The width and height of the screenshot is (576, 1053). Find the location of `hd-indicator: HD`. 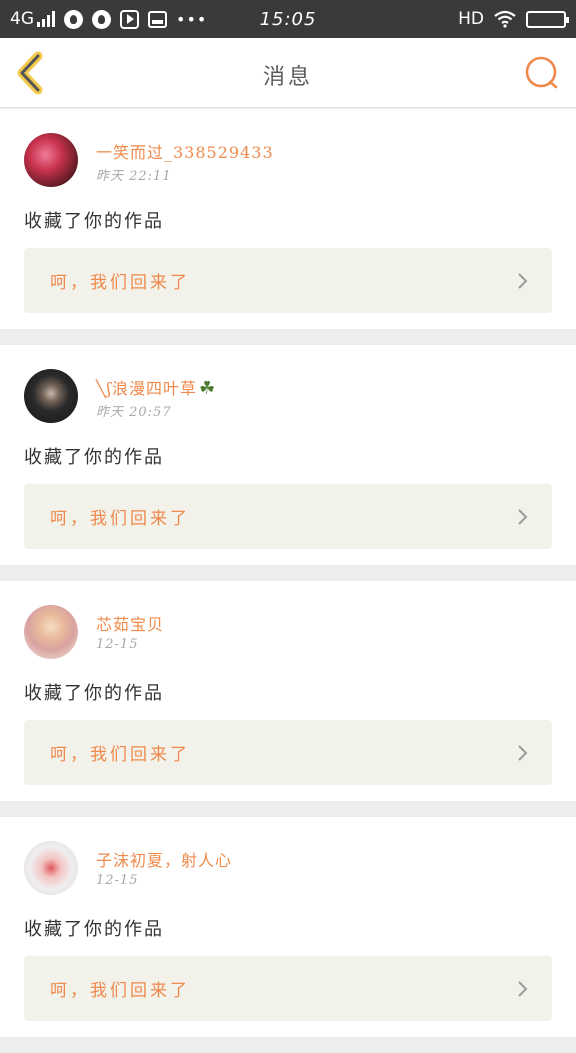

hd-indicator: HD is located at coordinates (471, 19).